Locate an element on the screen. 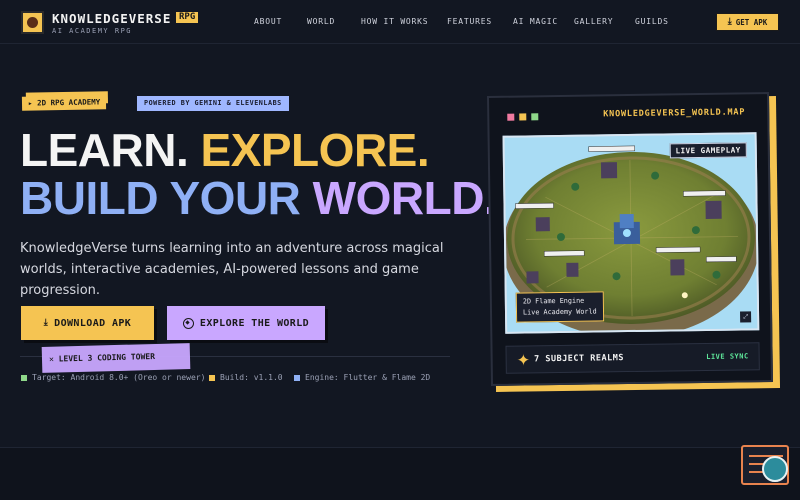  engine-card-line-2: Live Academy World is located at coordinates (559, 312).